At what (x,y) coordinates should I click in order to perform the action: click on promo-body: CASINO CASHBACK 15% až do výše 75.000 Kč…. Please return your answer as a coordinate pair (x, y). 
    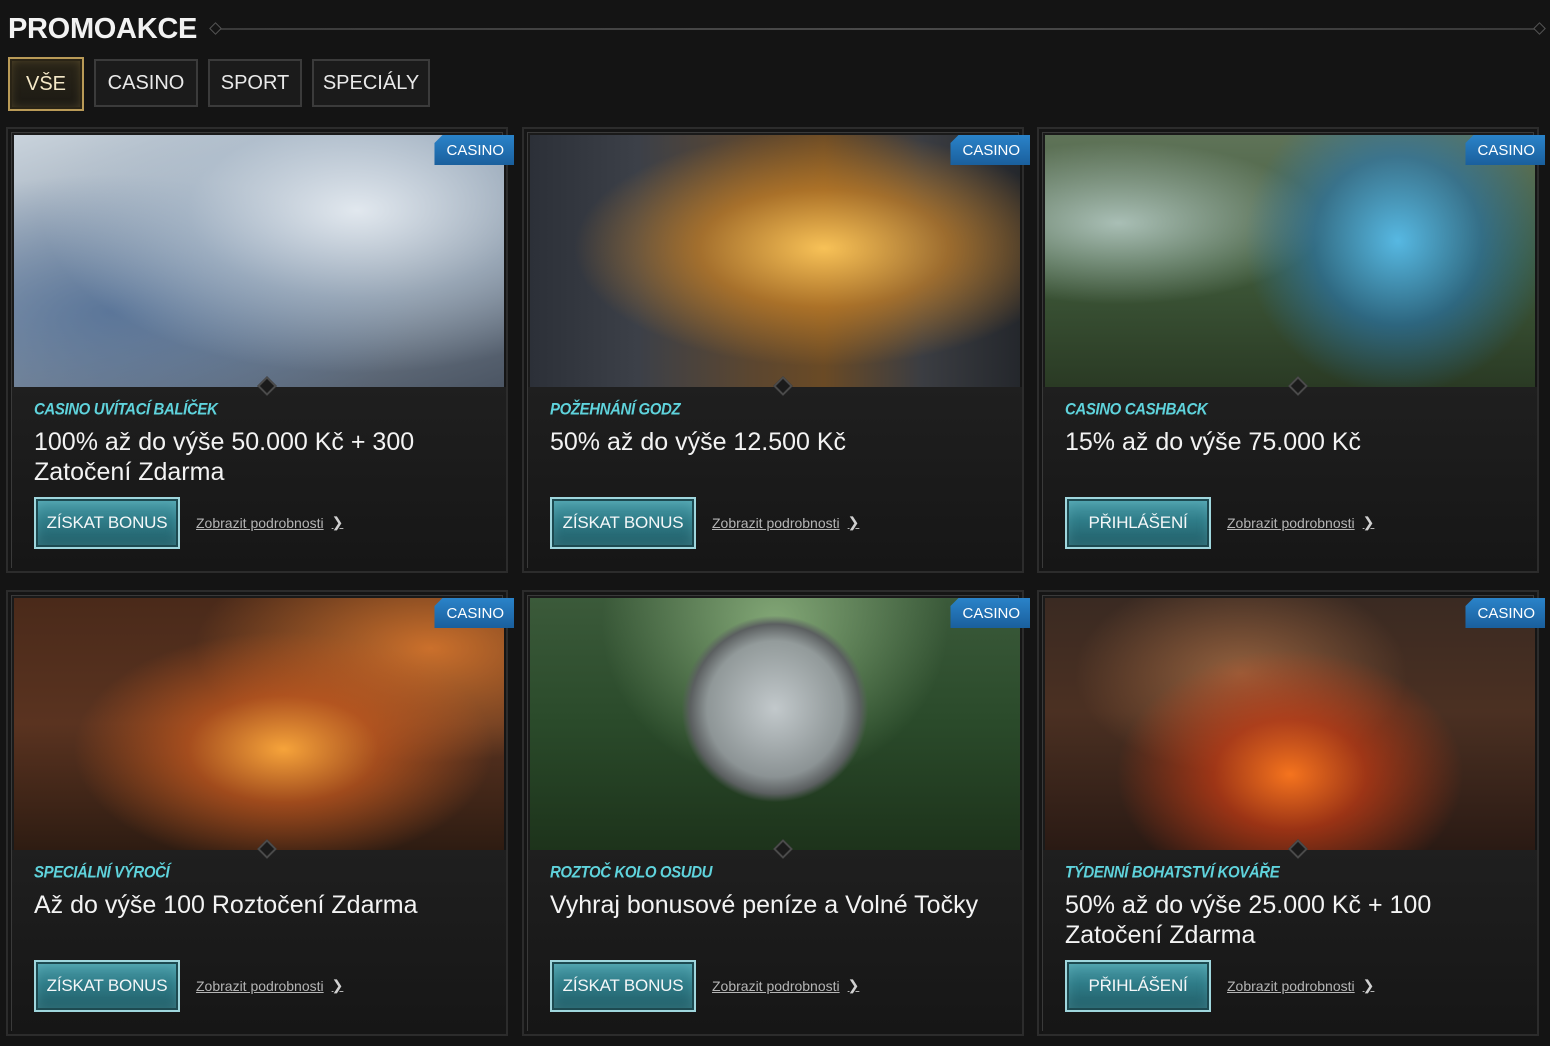
    Looking at the image, I should click on (1290, 479).